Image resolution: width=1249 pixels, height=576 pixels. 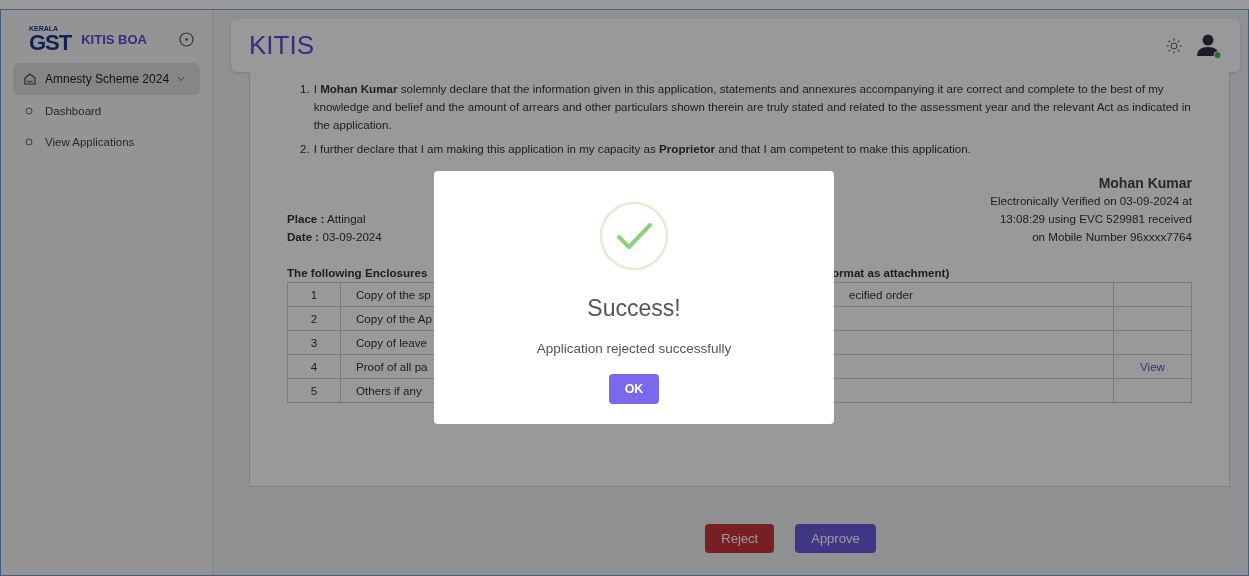 I want to click on date-text: Date : 03-09-2024, so click(x=334, y=237).